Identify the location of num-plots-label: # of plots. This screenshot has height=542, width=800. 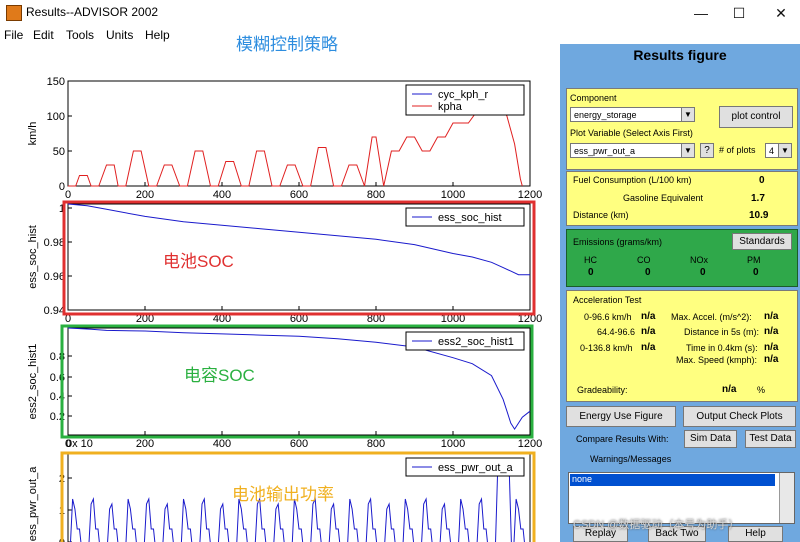
(737, 150).